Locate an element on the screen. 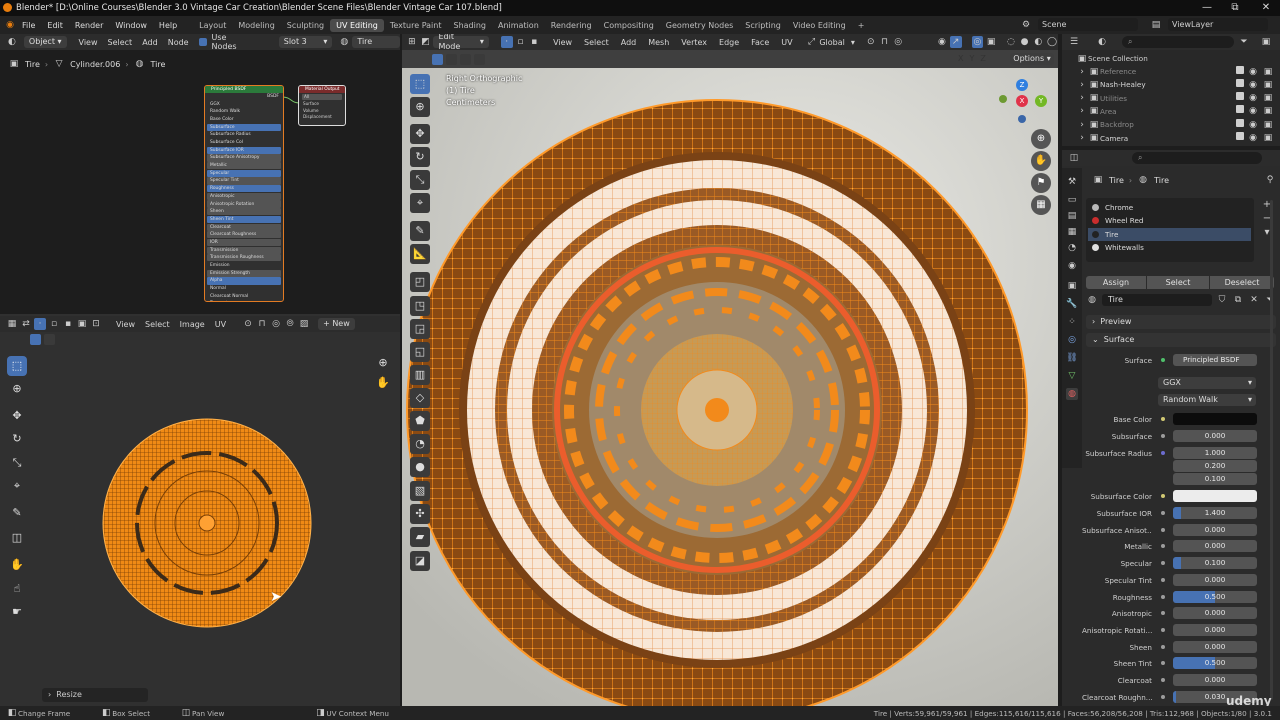  node-input-row: Subsurface Col is located at coordinates (244, 142).